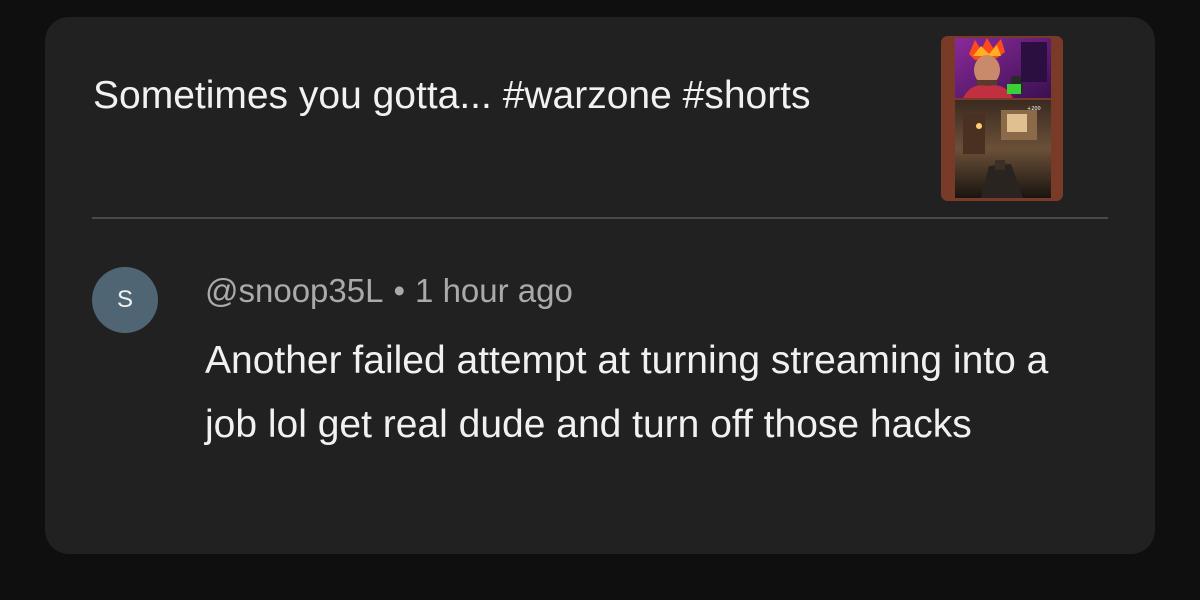 The image size is (1200, 600). I want to click on comment-time: 1 hour ago, so click(494, 290).